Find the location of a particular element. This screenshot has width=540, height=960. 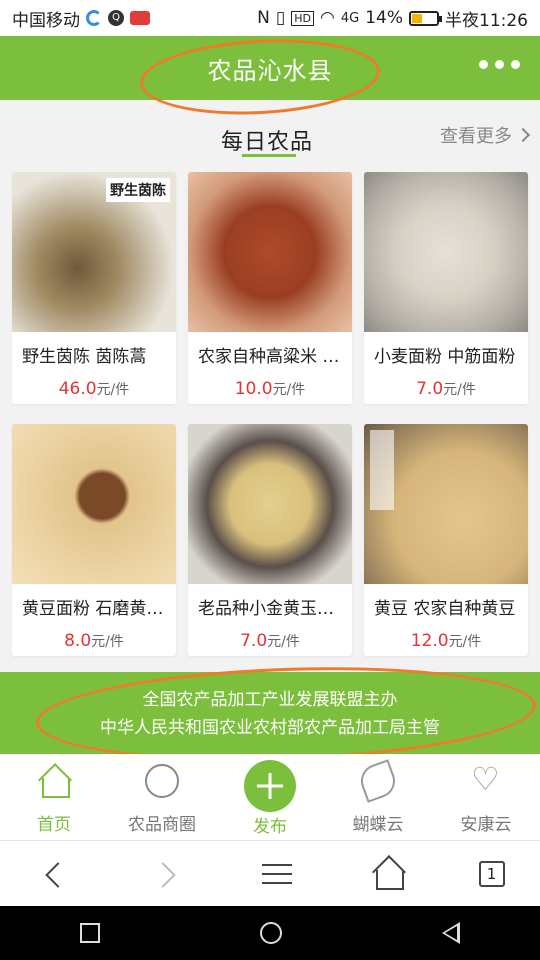

product-card: 农家自种高粱米 红高粱 10.0元/件 is located at coordinates (270, 288).